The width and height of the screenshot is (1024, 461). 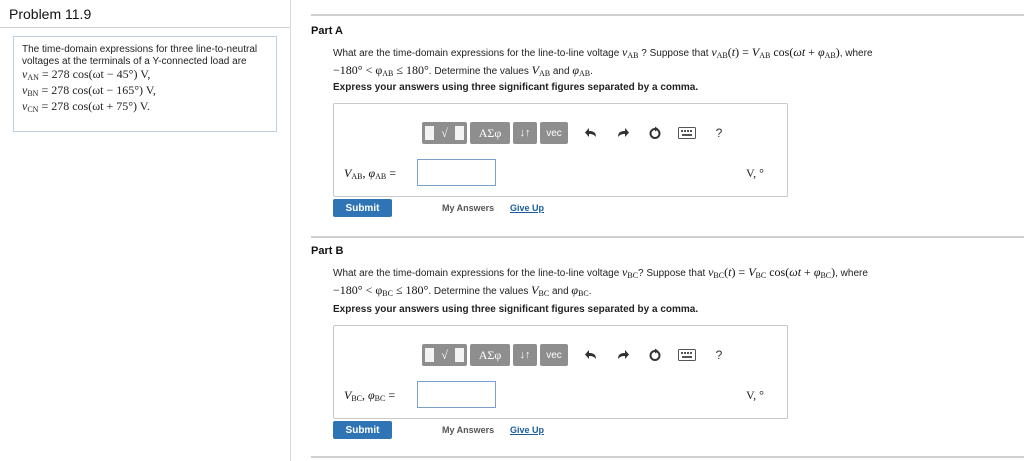 I want to click on voltage-bn: vBN = 278 cos(ωt − 165°) V,, so click(x=89, y=90).